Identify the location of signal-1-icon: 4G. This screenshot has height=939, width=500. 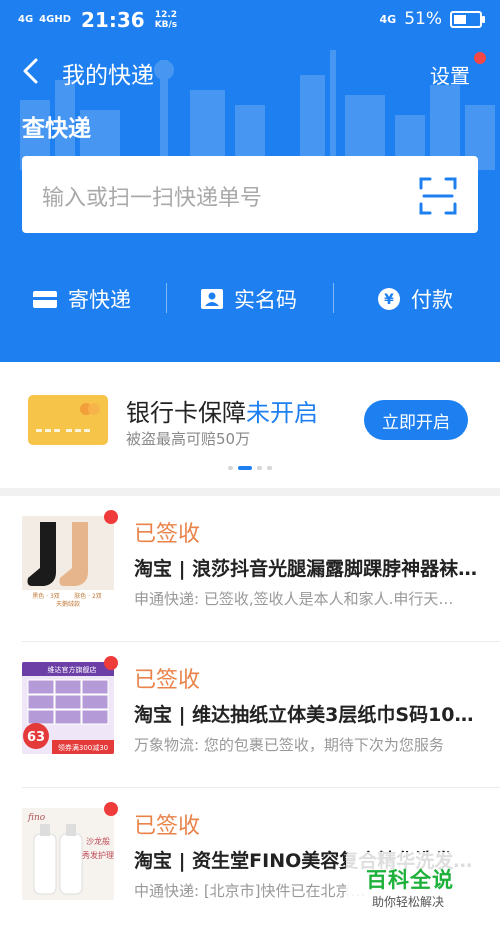
(26, 19).